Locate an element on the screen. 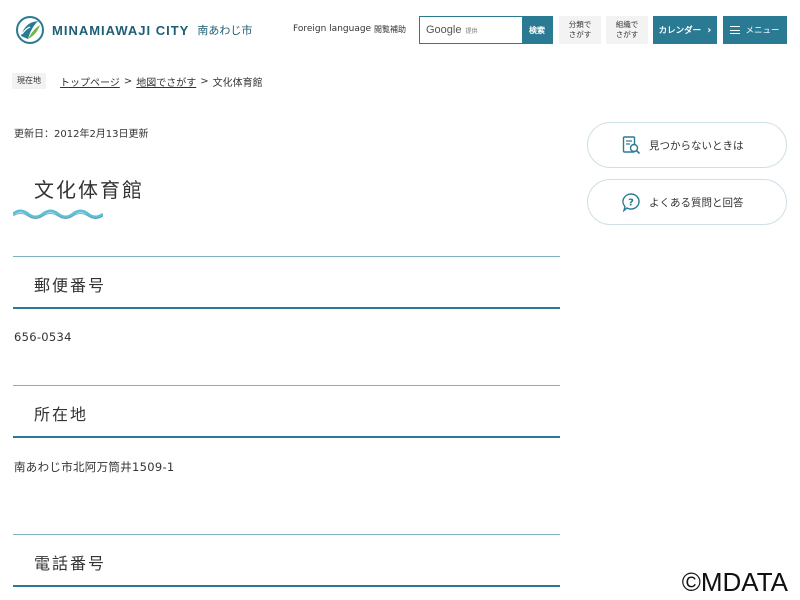 Image resolution: width=800 pixels, height=600 pixels. search-provider-note: 提供 is located at coordinates (471, 31).